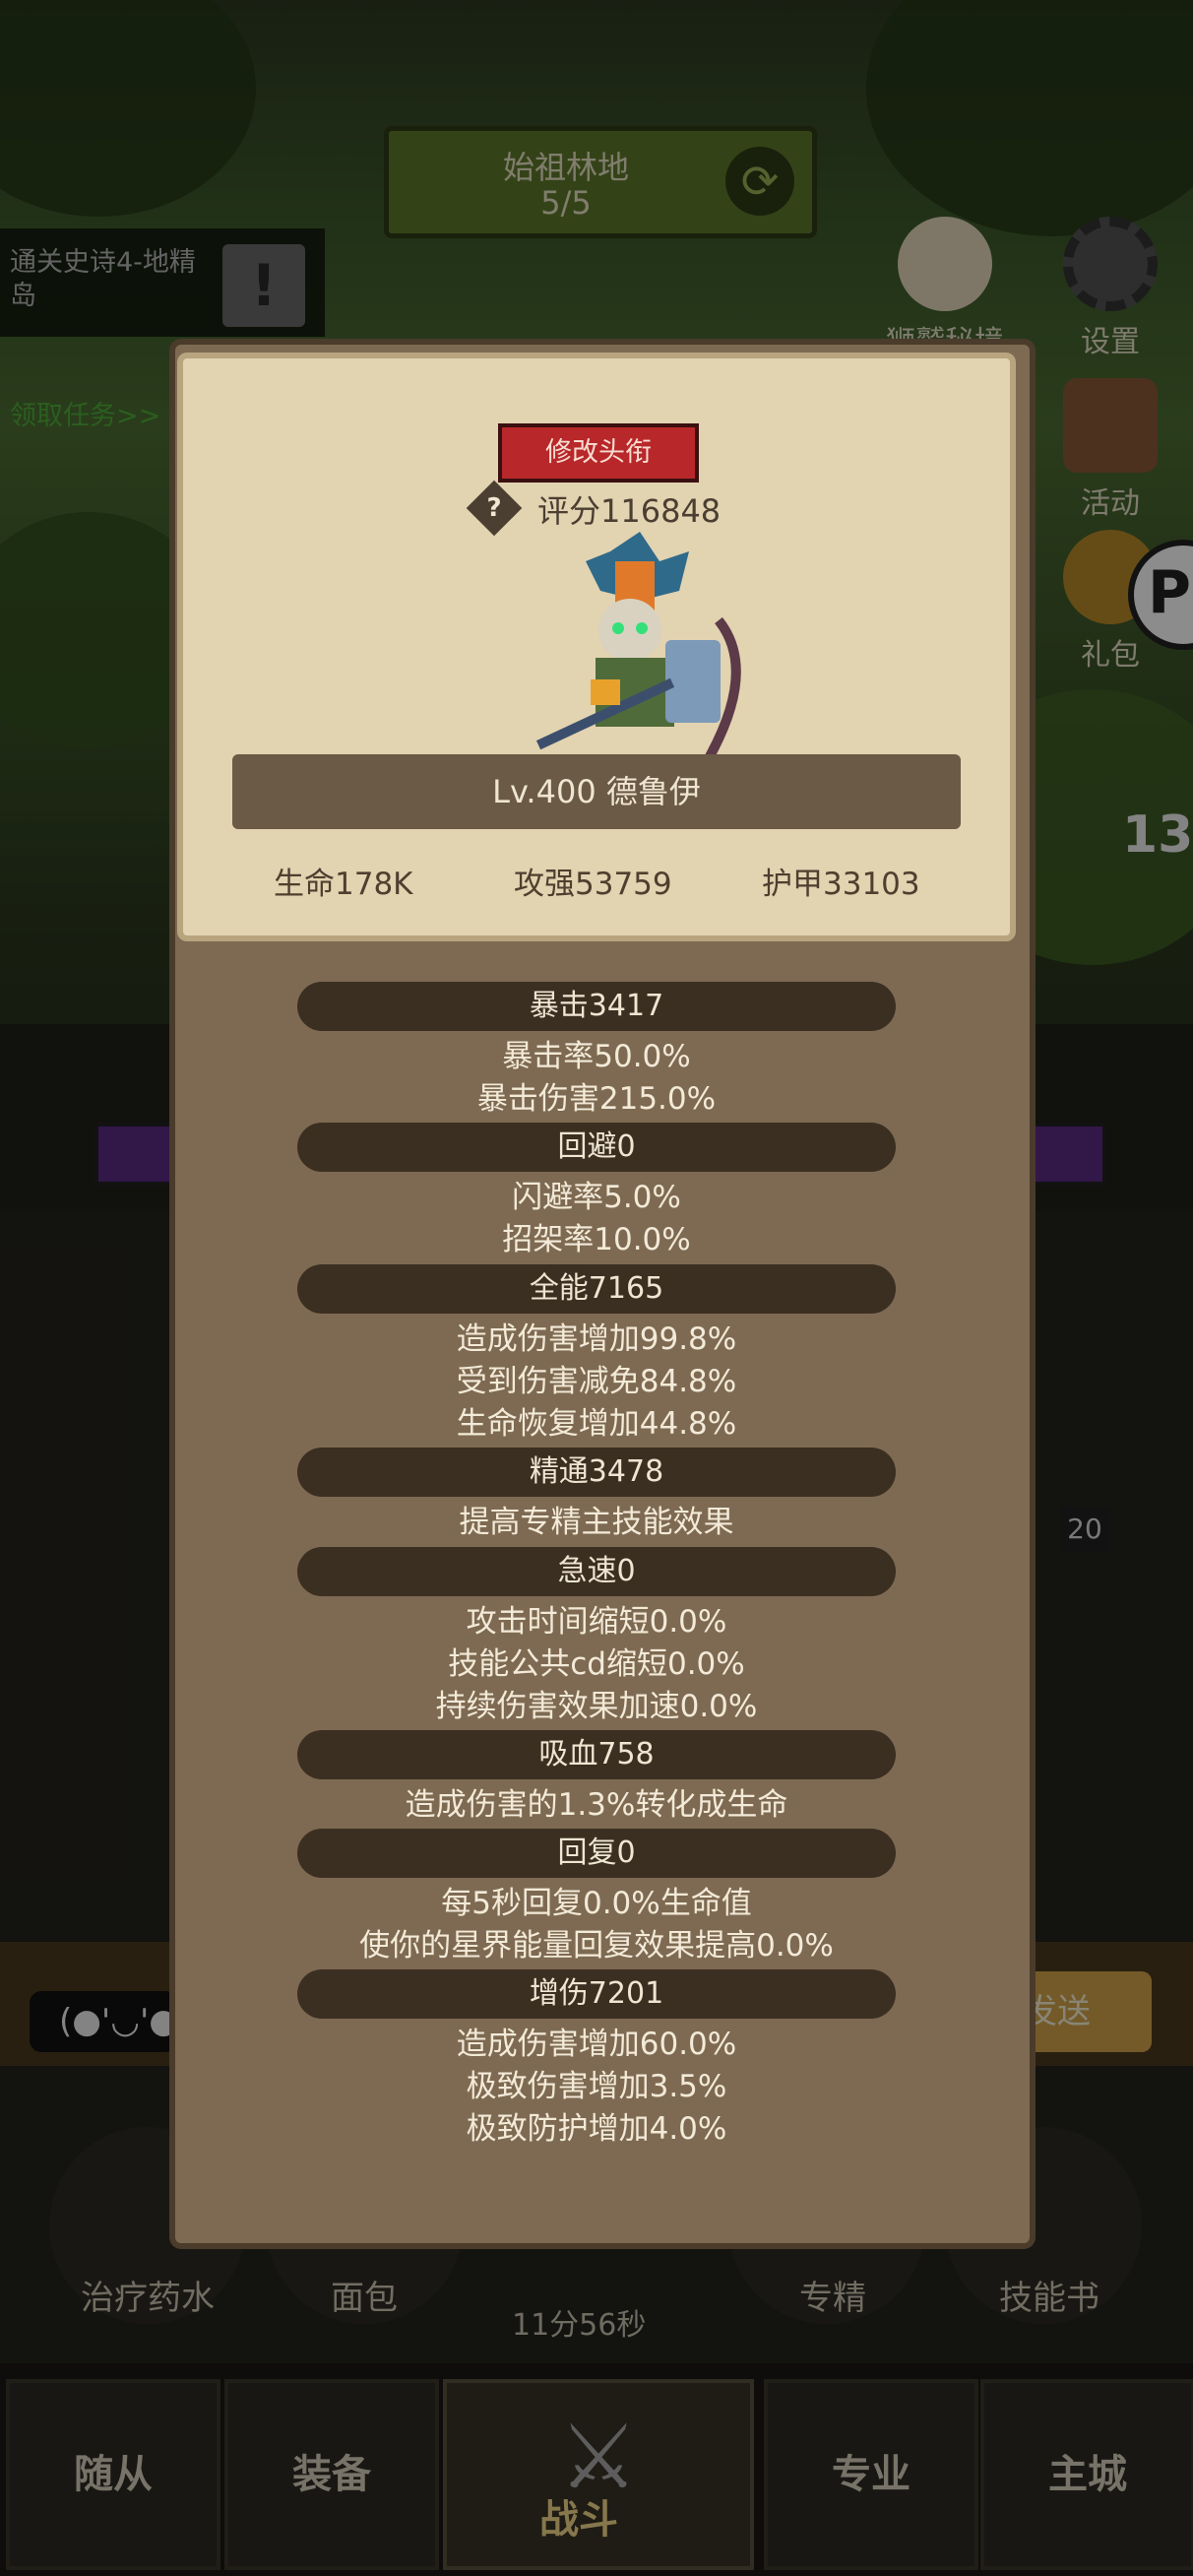 This screenshot has height=2576, width=1193. Describe the element at coordinates (494, 508) in the screenshot. I see `question-icon: ?` at that location.